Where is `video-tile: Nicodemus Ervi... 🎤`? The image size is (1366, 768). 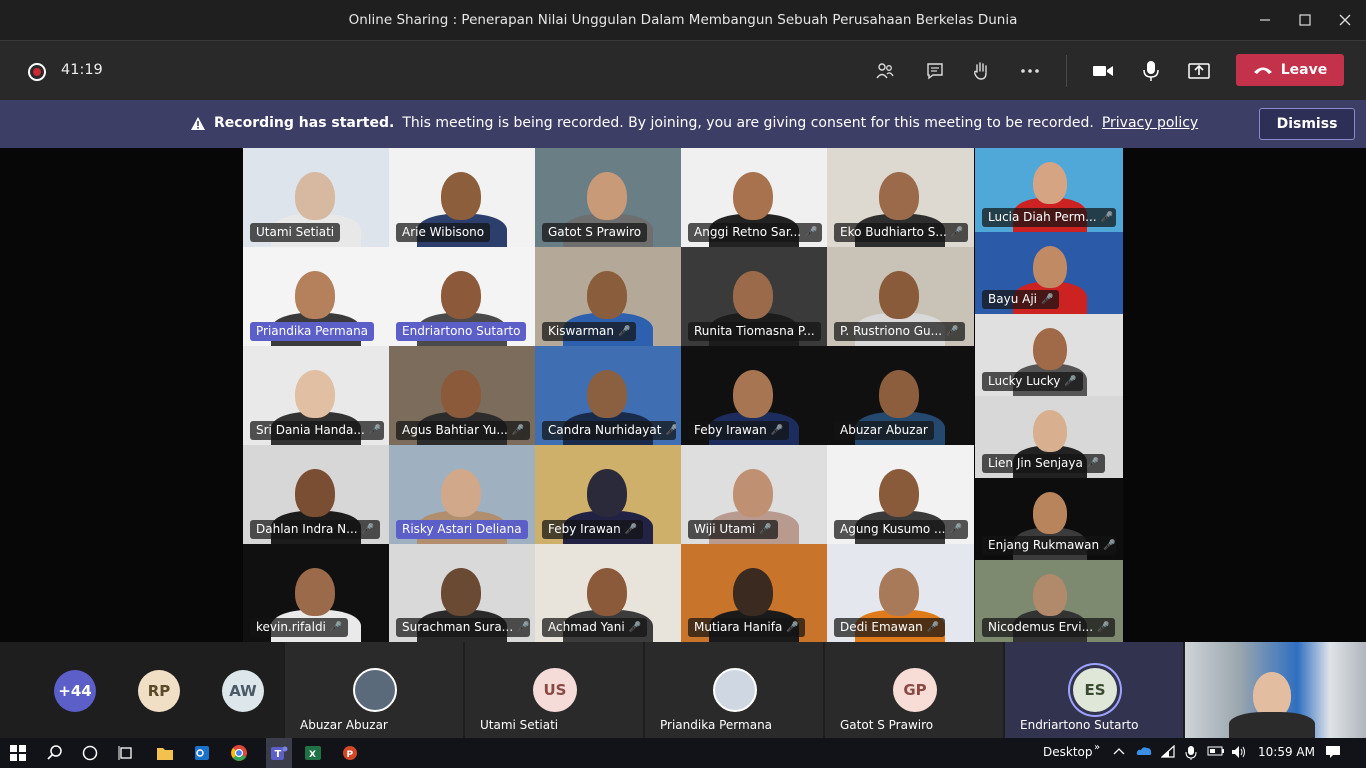 video-tile: Nicodemus Ervi... 🎤 is located at coordinates (1049, 601).